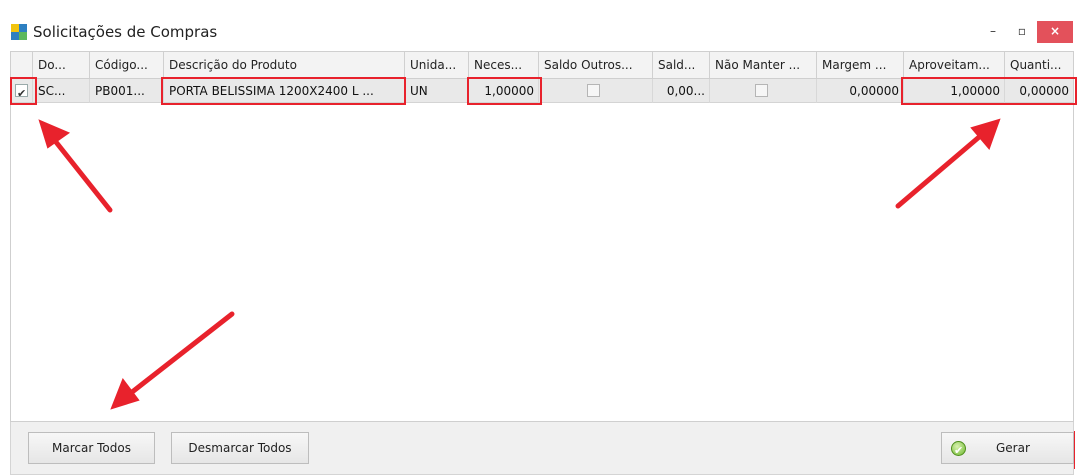  What do you see at coordinates (1013, 448) in the screenshot?
I see `gerar-label: Gerar` at bounding box center [1013, 448].